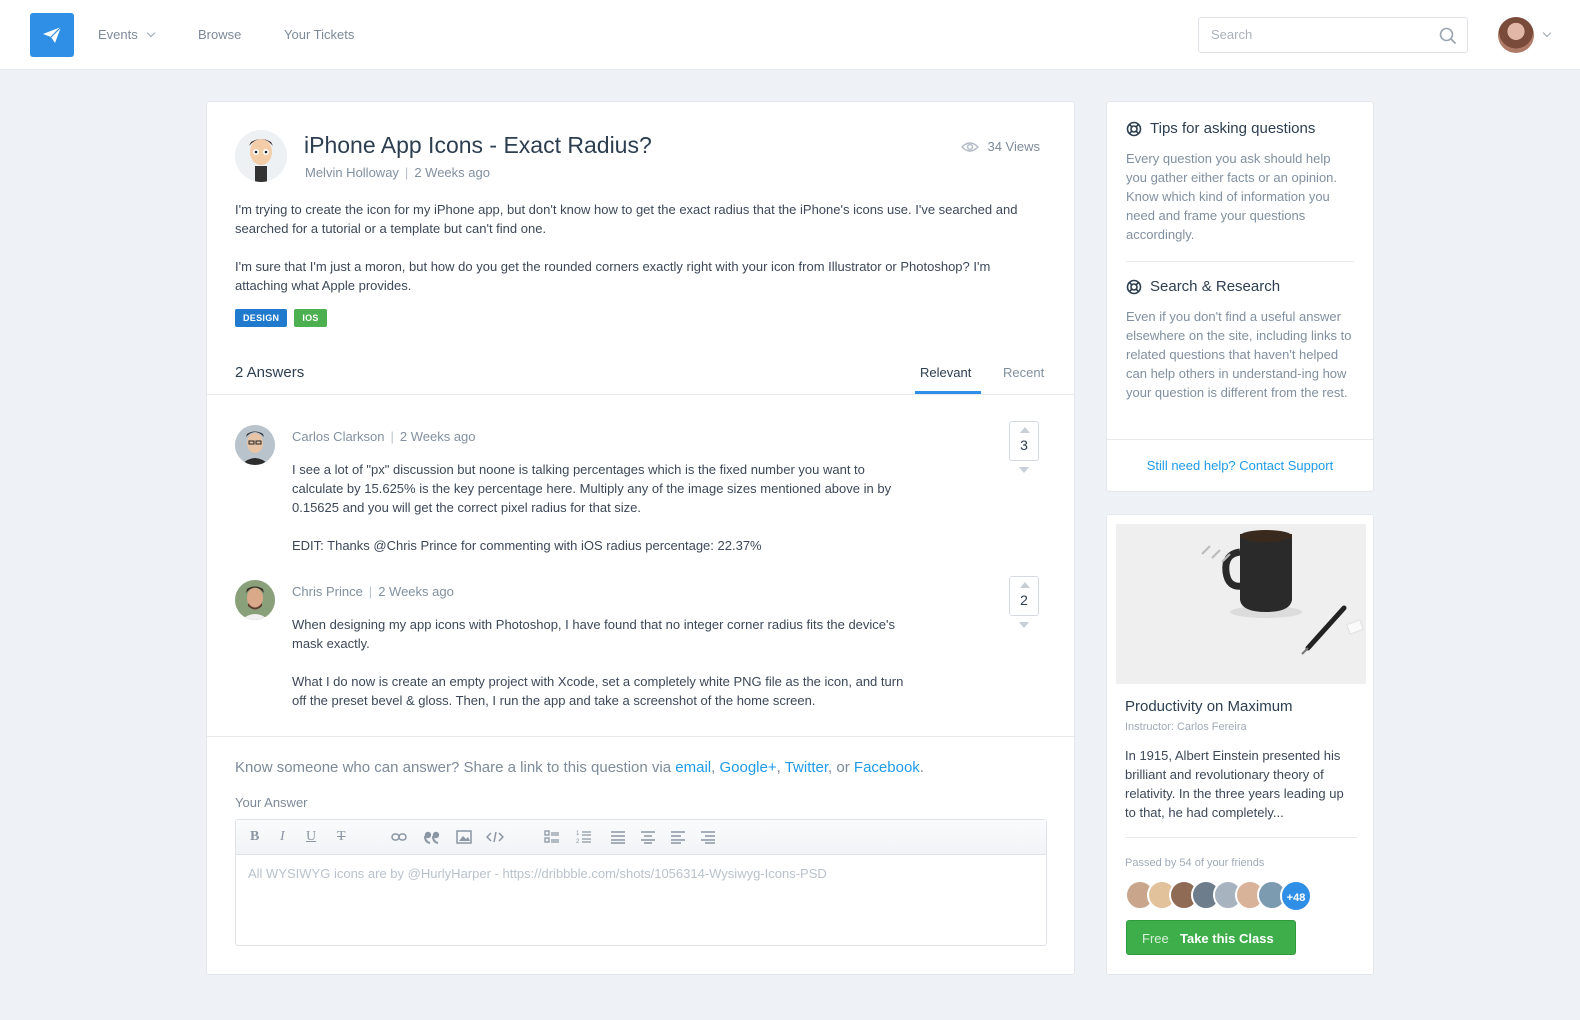 The image size is (1580, 1020). Describe the element at coordinates (839, 767) in the screenshot. I see `share-or: , or` at that location.